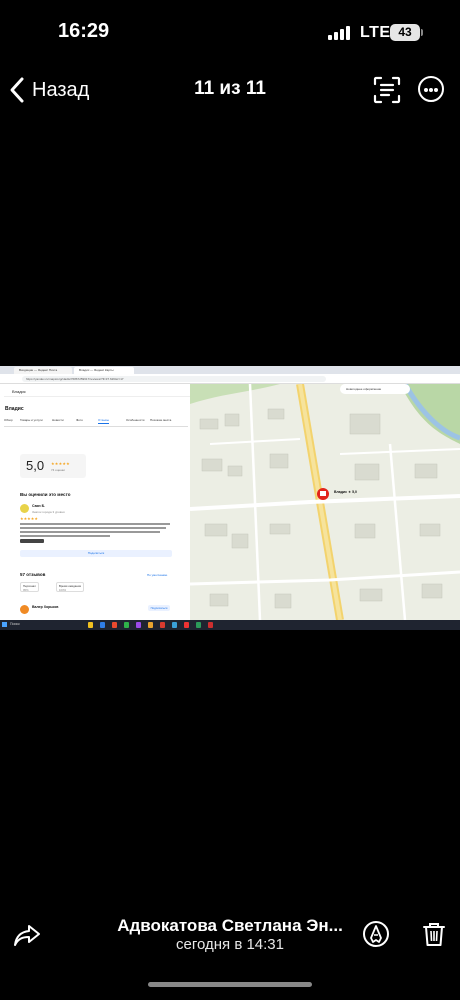  I want to click on review-author-level: Знаток города 3 уровня, so click(48, 512).